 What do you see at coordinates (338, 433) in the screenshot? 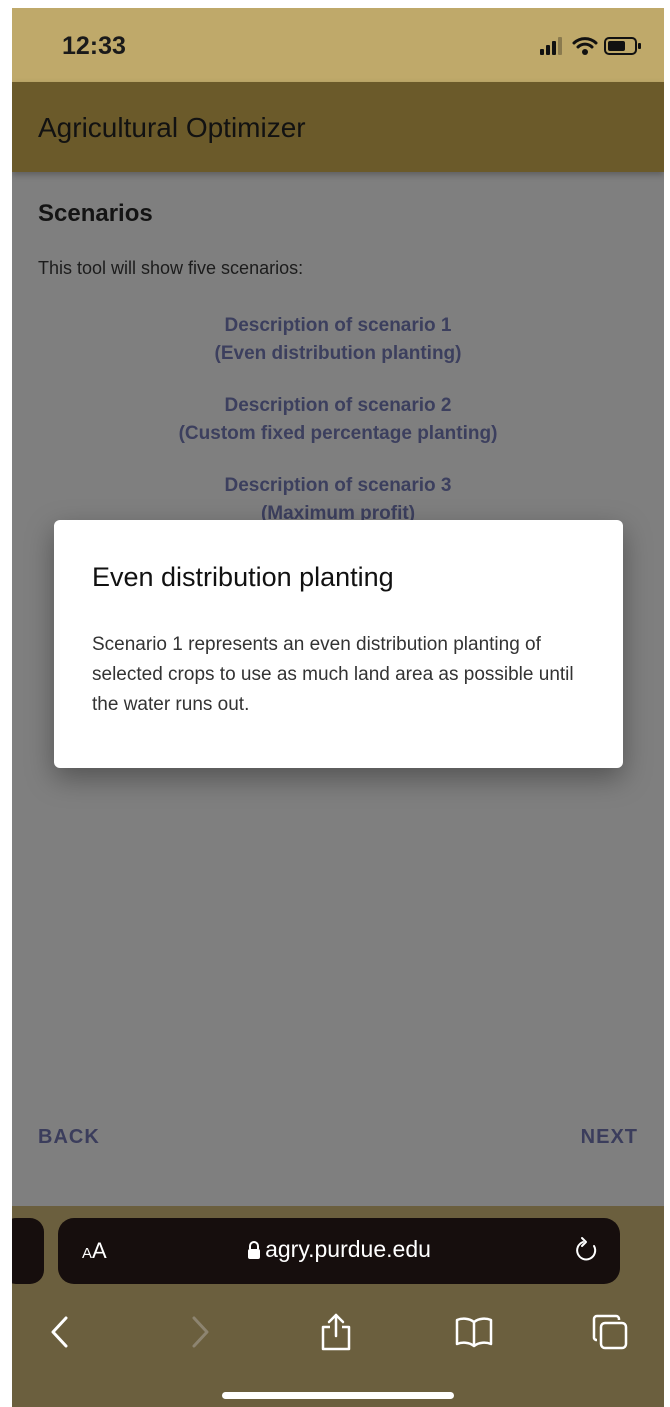
I see `scenario-2-subtitle: (Custom fixed percentage planting)` at bounding box center [338, 433].